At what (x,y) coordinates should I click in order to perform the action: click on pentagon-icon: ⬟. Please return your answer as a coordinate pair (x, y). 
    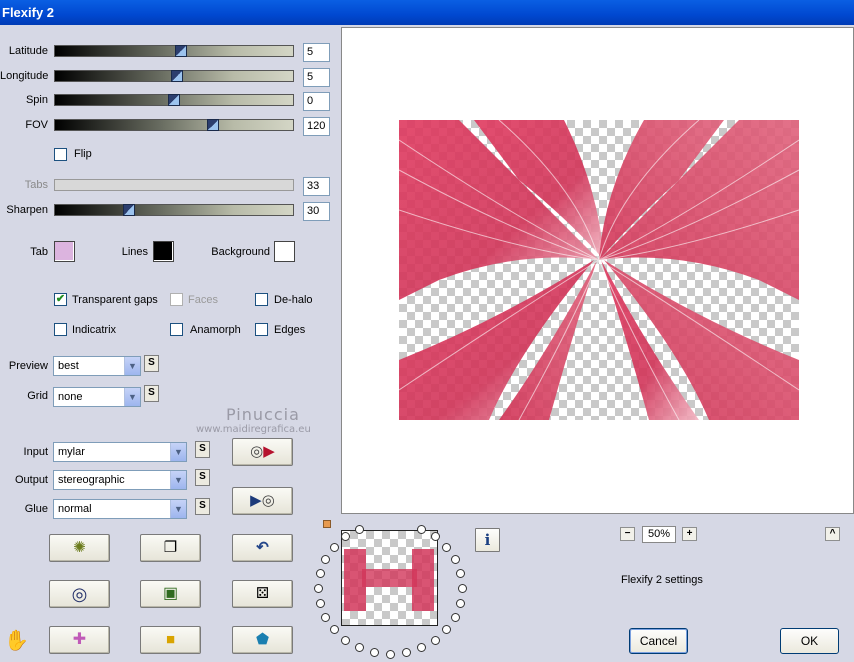
    Looking at the image, I should click on (262, 639).